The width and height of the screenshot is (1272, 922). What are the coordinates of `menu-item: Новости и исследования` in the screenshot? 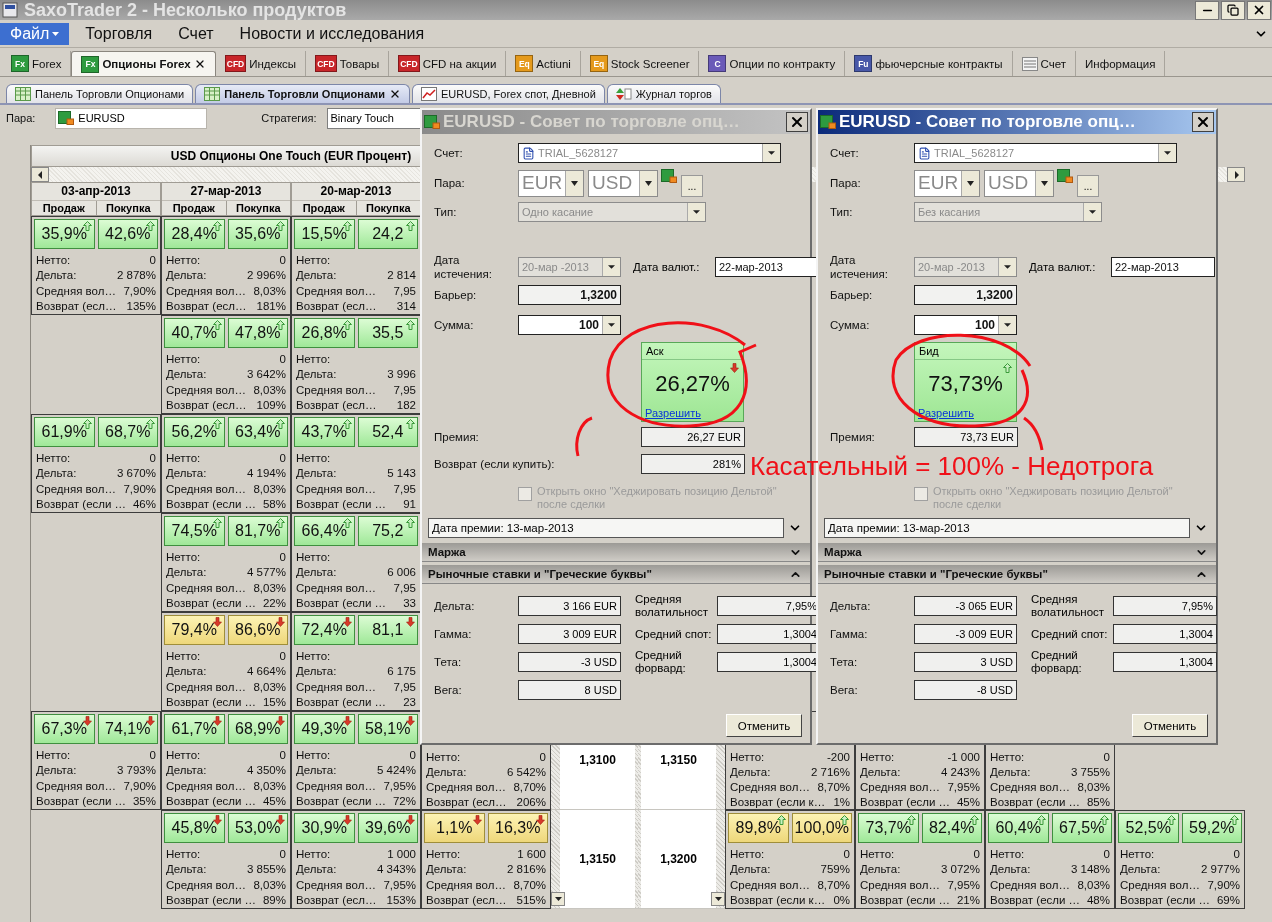 It's located at (332, 33).